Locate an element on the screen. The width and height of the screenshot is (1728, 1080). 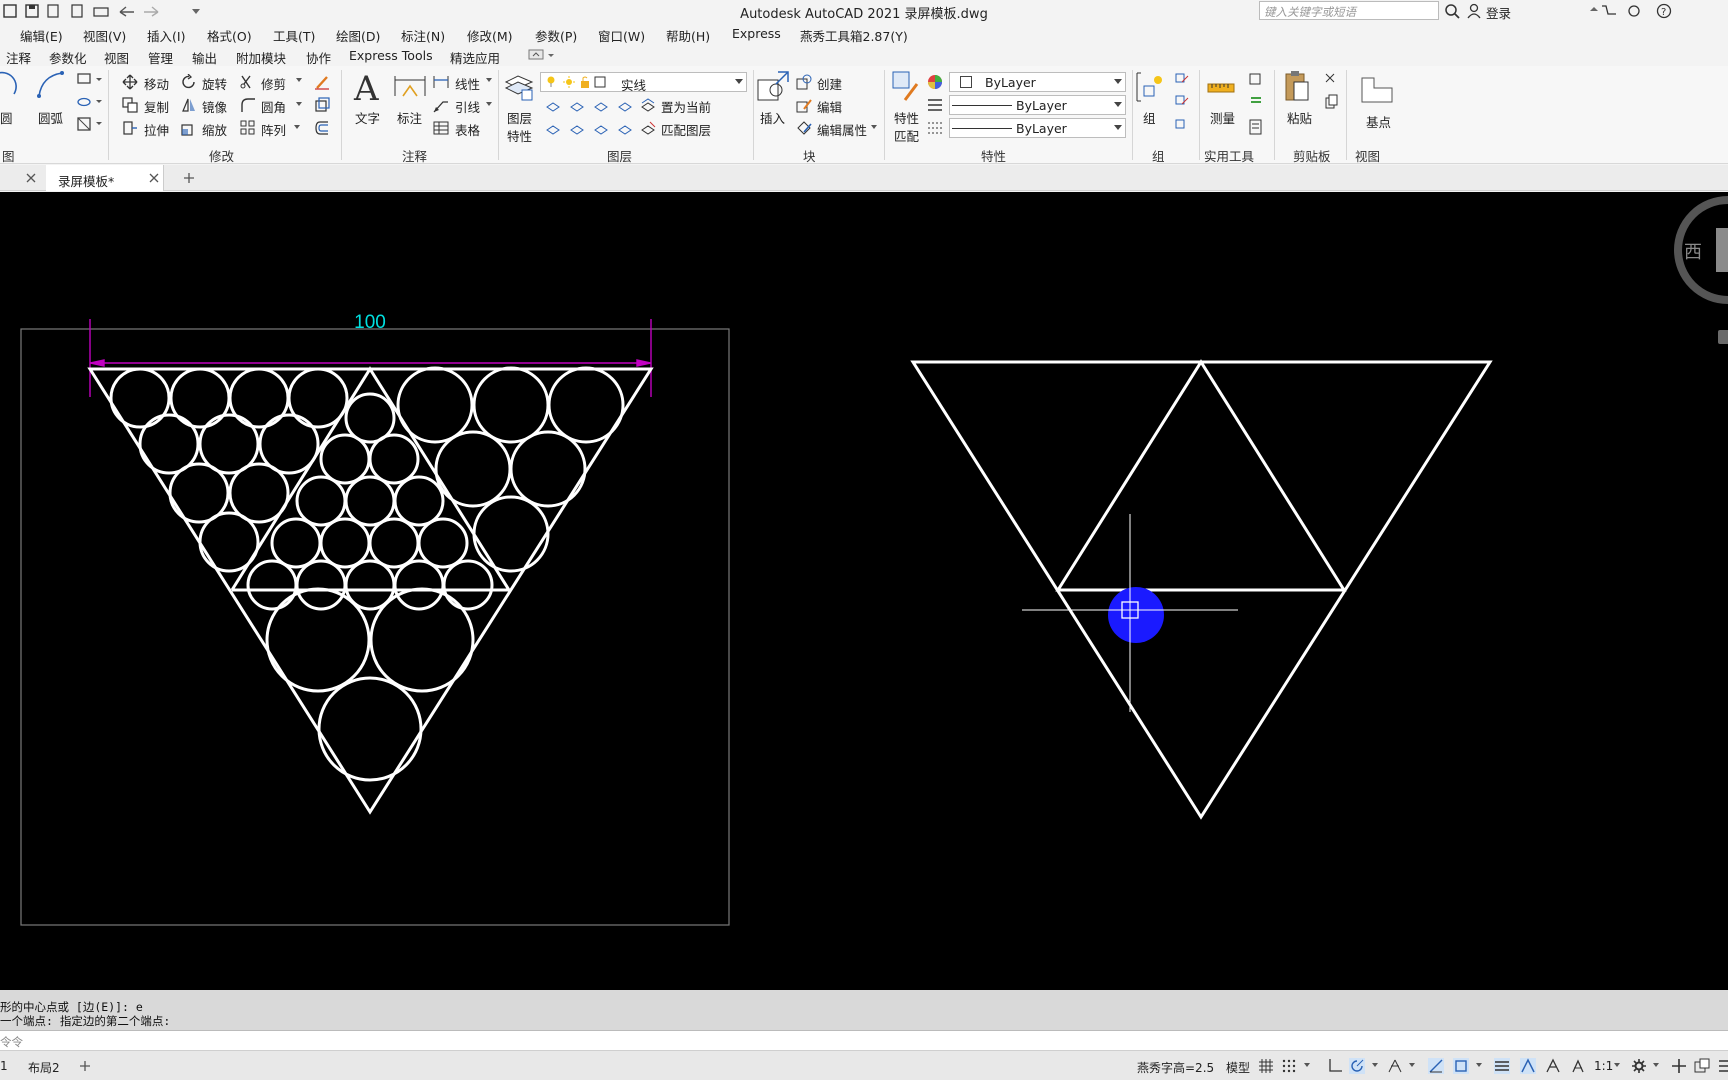
color-wheel-icon is located at coordinates (935, 82).